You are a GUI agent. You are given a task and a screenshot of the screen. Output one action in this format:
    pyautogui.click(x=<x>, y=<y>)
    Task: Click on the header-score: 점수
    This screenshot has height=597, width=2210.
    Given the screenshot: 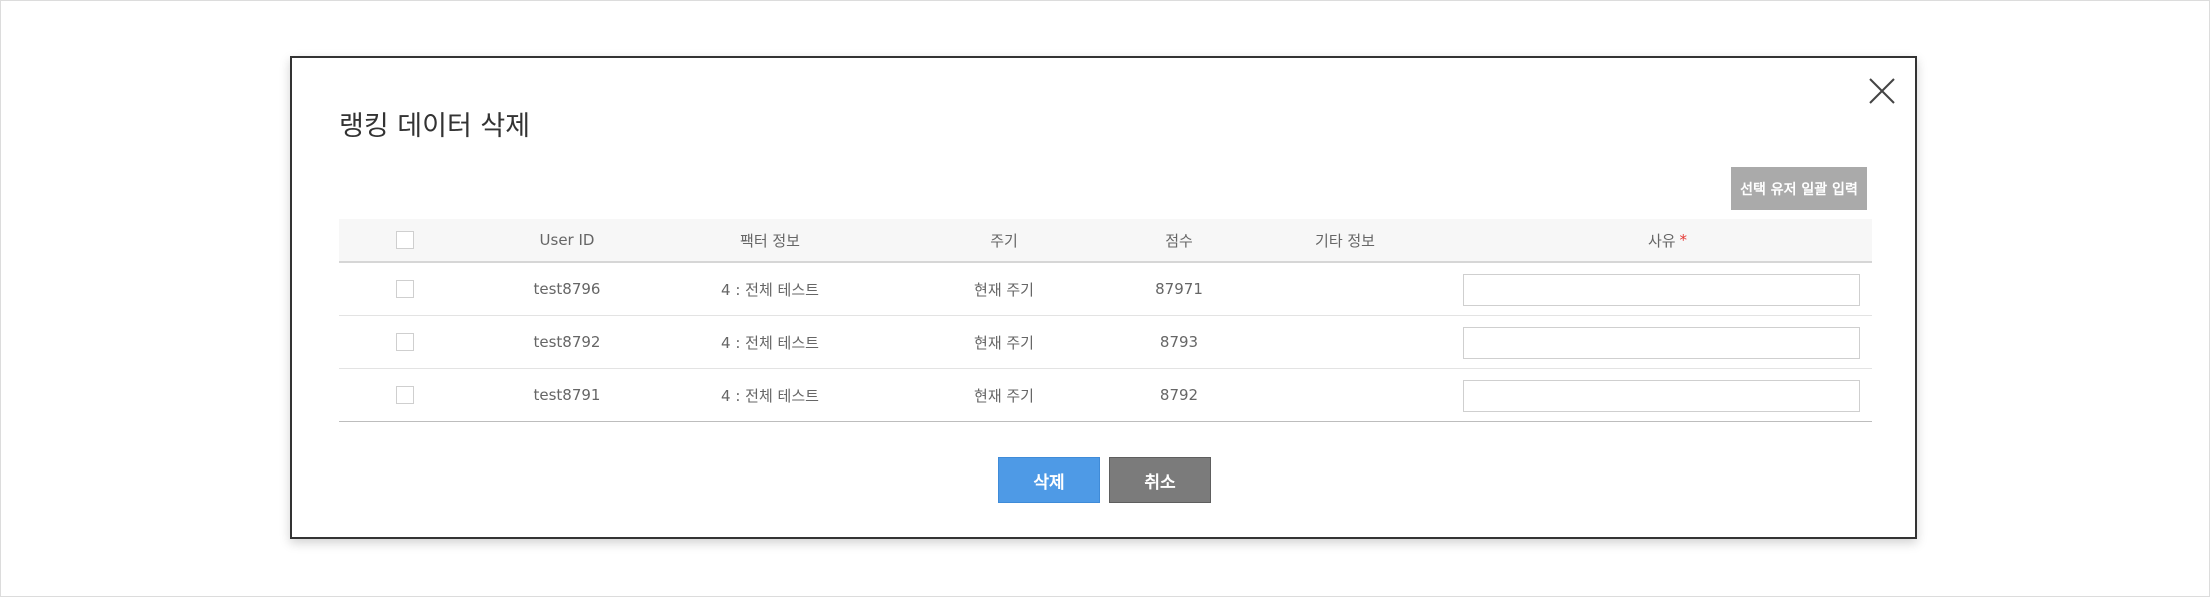 What is the action you would take?
    pyautogui.click(x=1179, y=240)
    